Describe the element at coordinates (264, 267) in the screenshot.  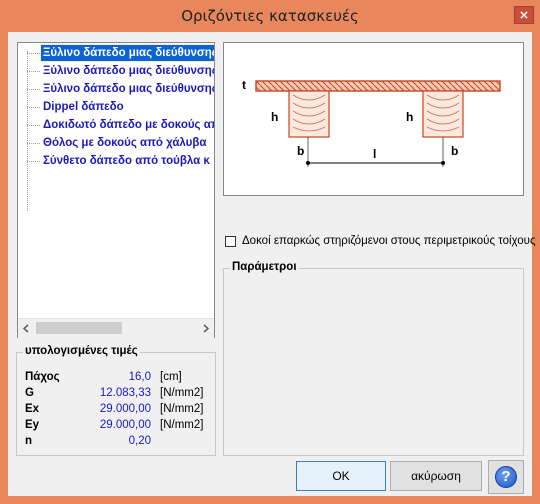
I see `parameters-title: Παράμετροι` at that location.